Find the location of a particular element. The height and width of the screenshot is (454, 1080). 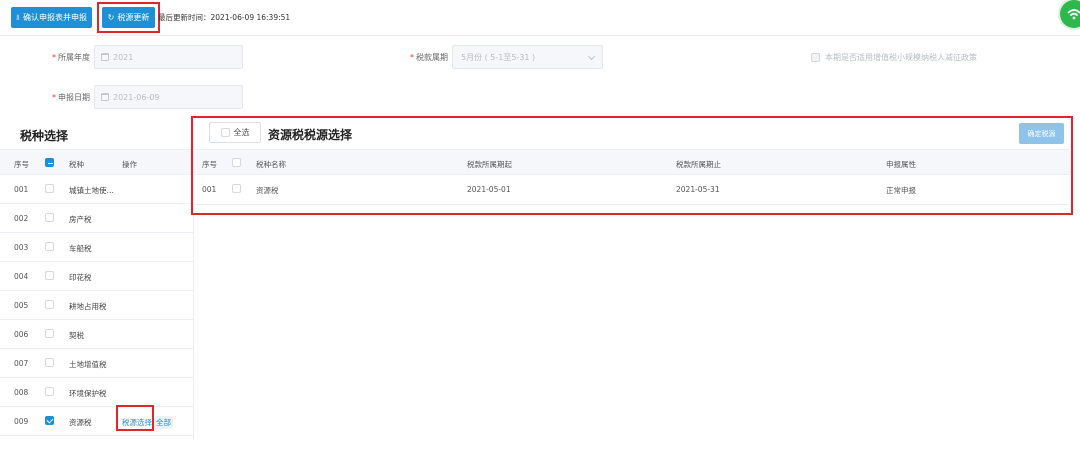

all-tag: 全部 is located at coordinates (163, 422).